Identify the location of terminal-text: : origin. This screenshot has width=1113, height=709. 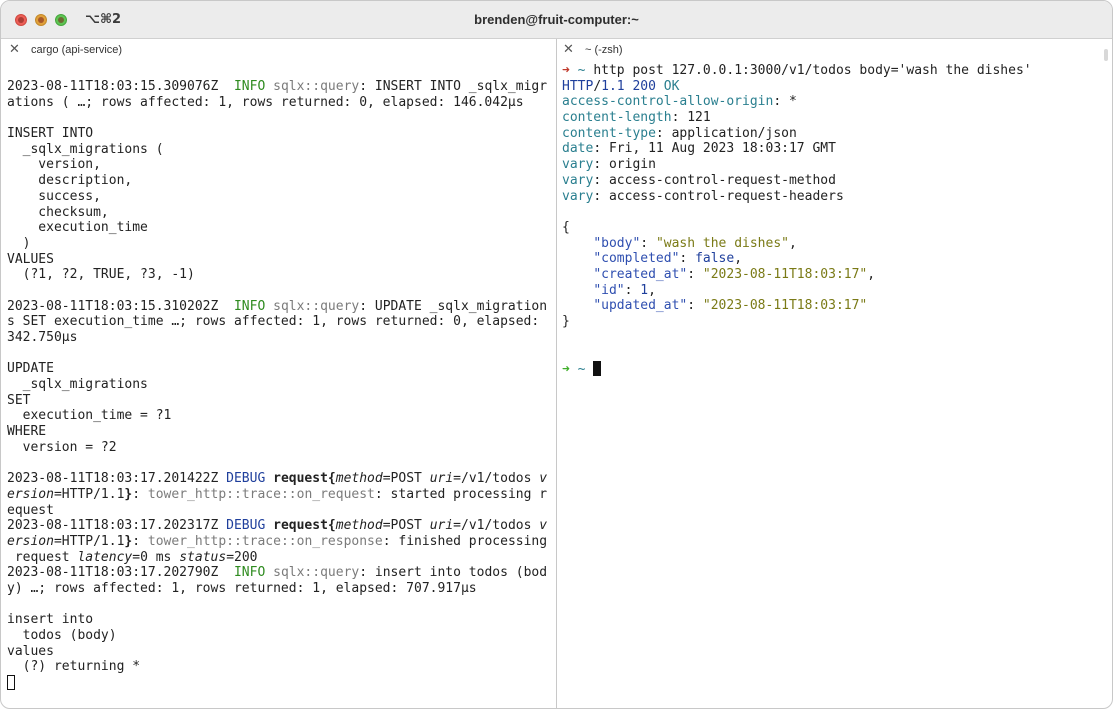
(624, 165).